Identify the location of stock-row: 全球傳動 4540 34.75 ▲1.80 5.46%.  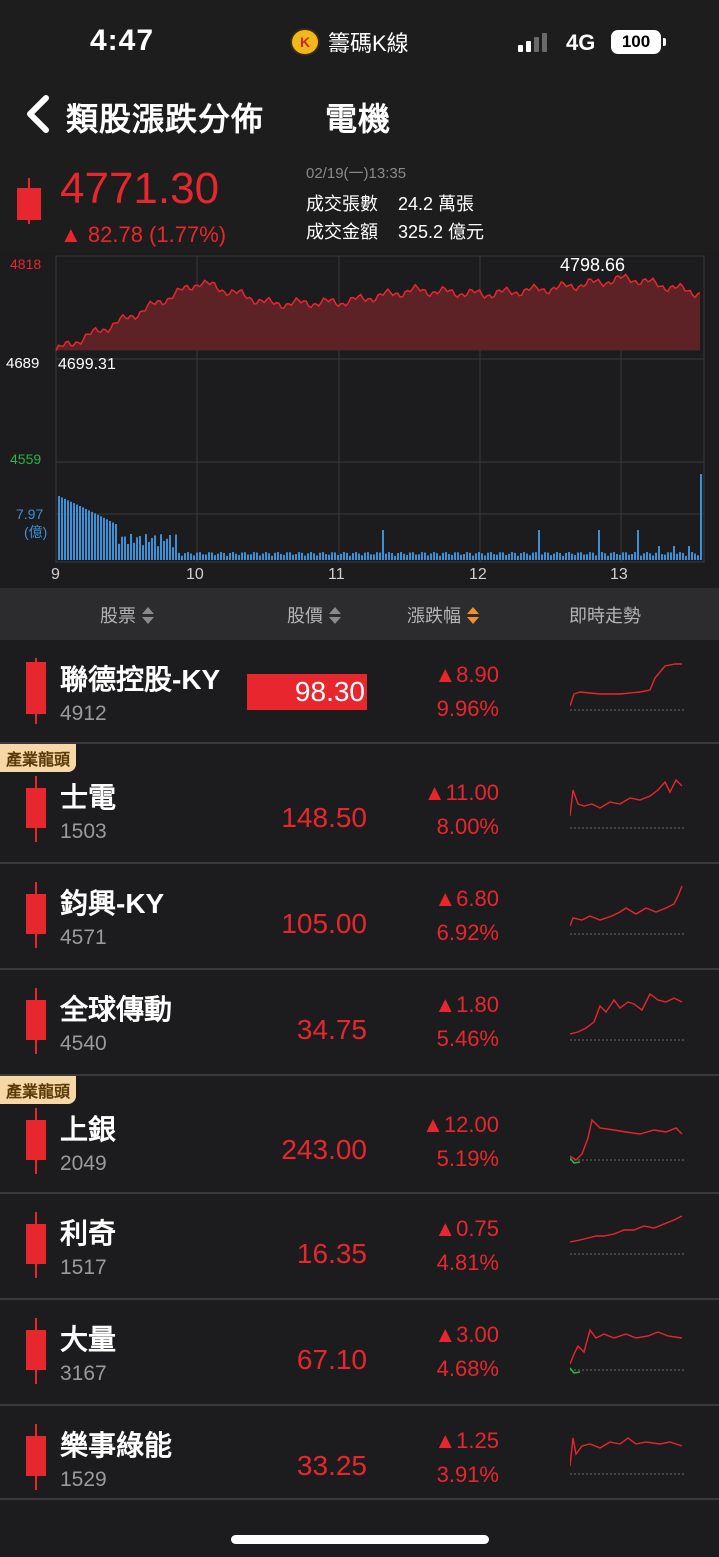
(359, 1023).